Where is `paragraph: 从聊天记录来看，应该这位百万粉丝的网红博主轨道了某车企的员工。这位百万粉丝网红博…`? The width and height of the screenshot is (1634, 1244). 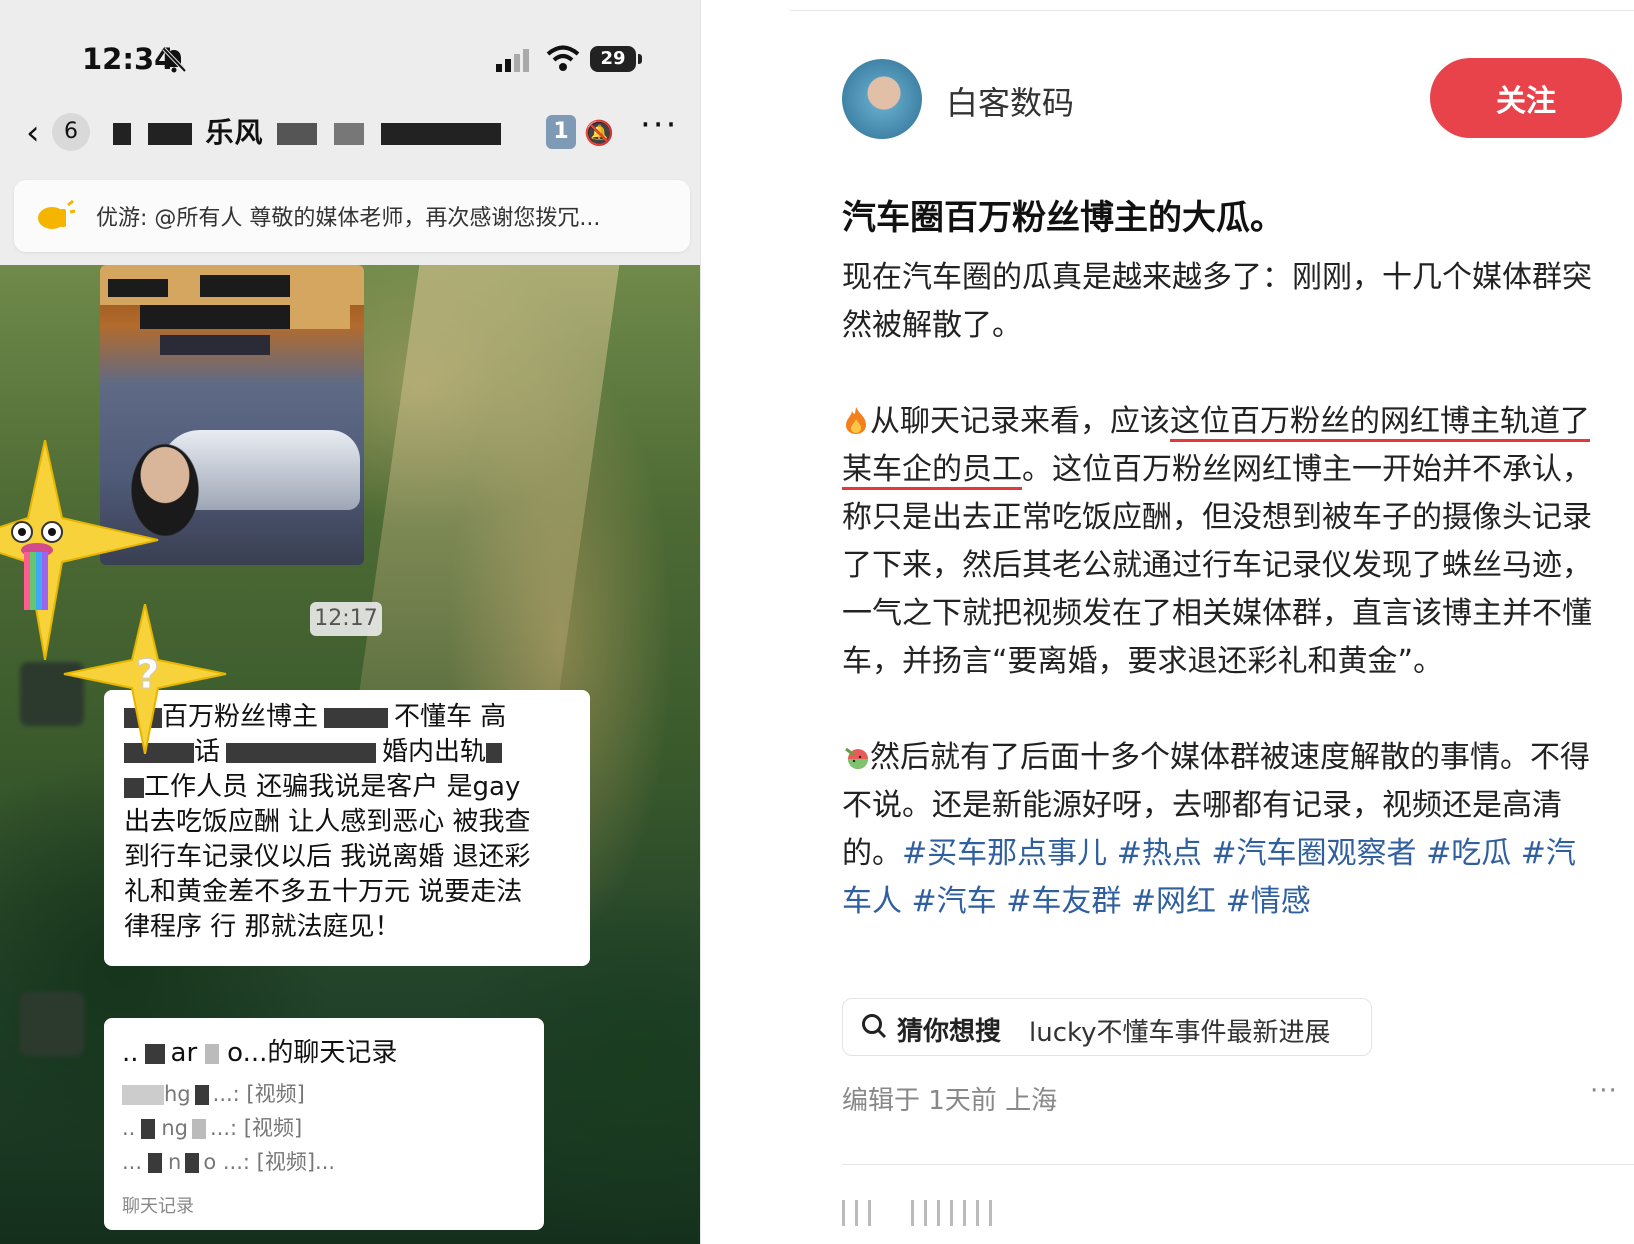
paragraph: 从聊天记录来看，应该这位百万粉丝的网红博主轨道了某车企的员工。这位百万粉丝网红博… is located at coordinates (1217, 541).